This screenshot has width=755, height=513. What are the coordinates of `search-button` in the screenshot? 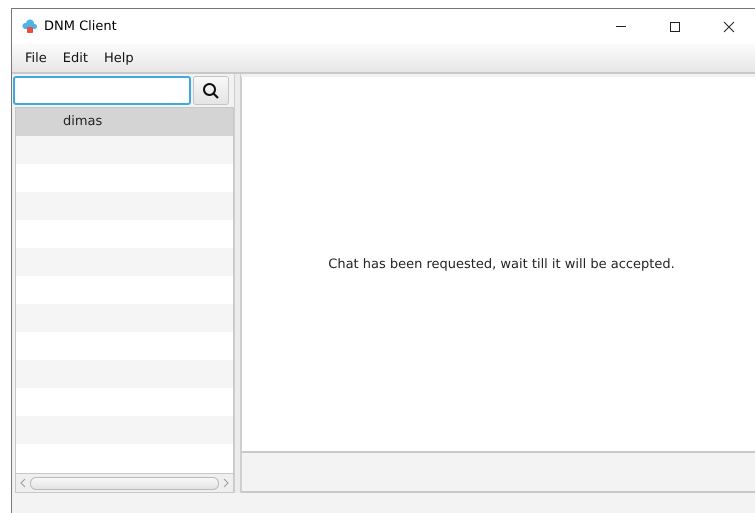 It's located at (211, 90).